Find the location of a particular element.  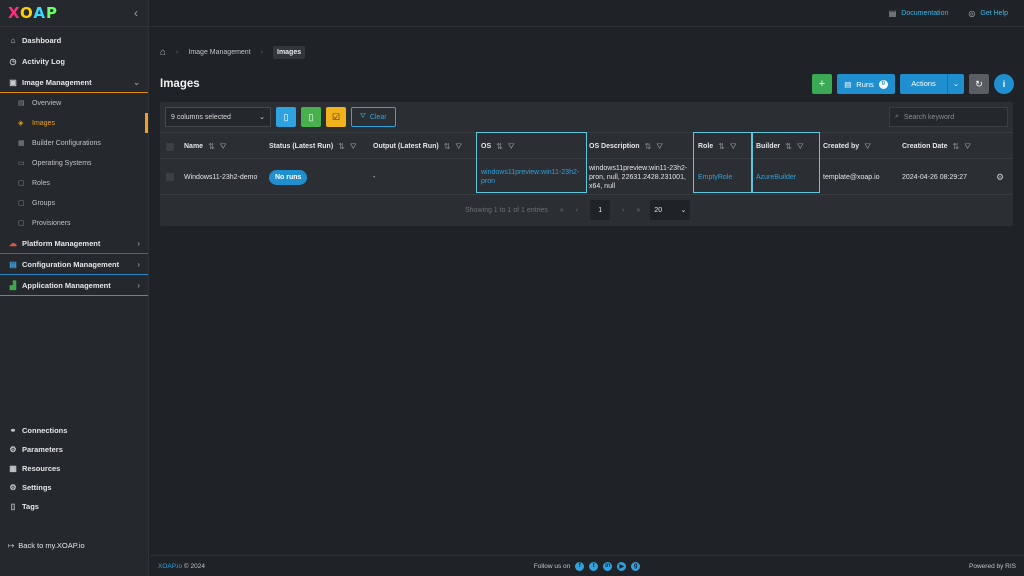

sidebar-item-operating-systems: ▭ Operating Systems is located at coordinates (74, 163).